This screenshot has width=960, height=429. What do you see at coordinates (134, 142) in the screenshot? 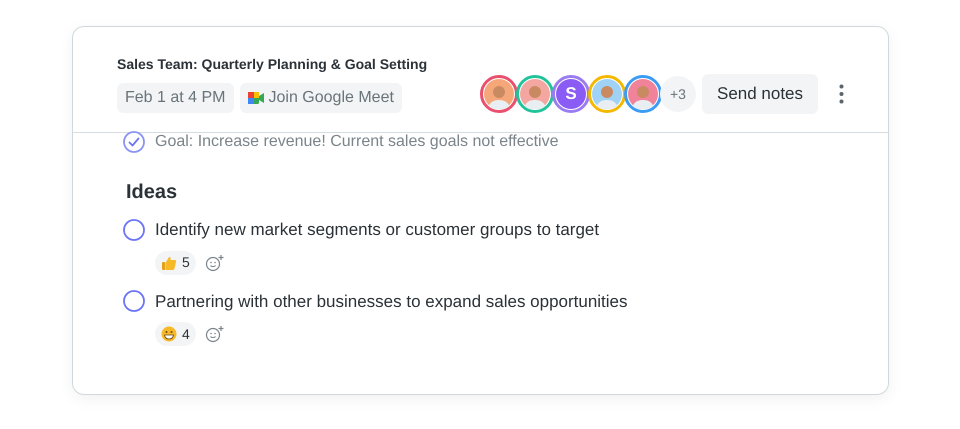
I see `checked-circle-icon` at bounding box center [134, 142].